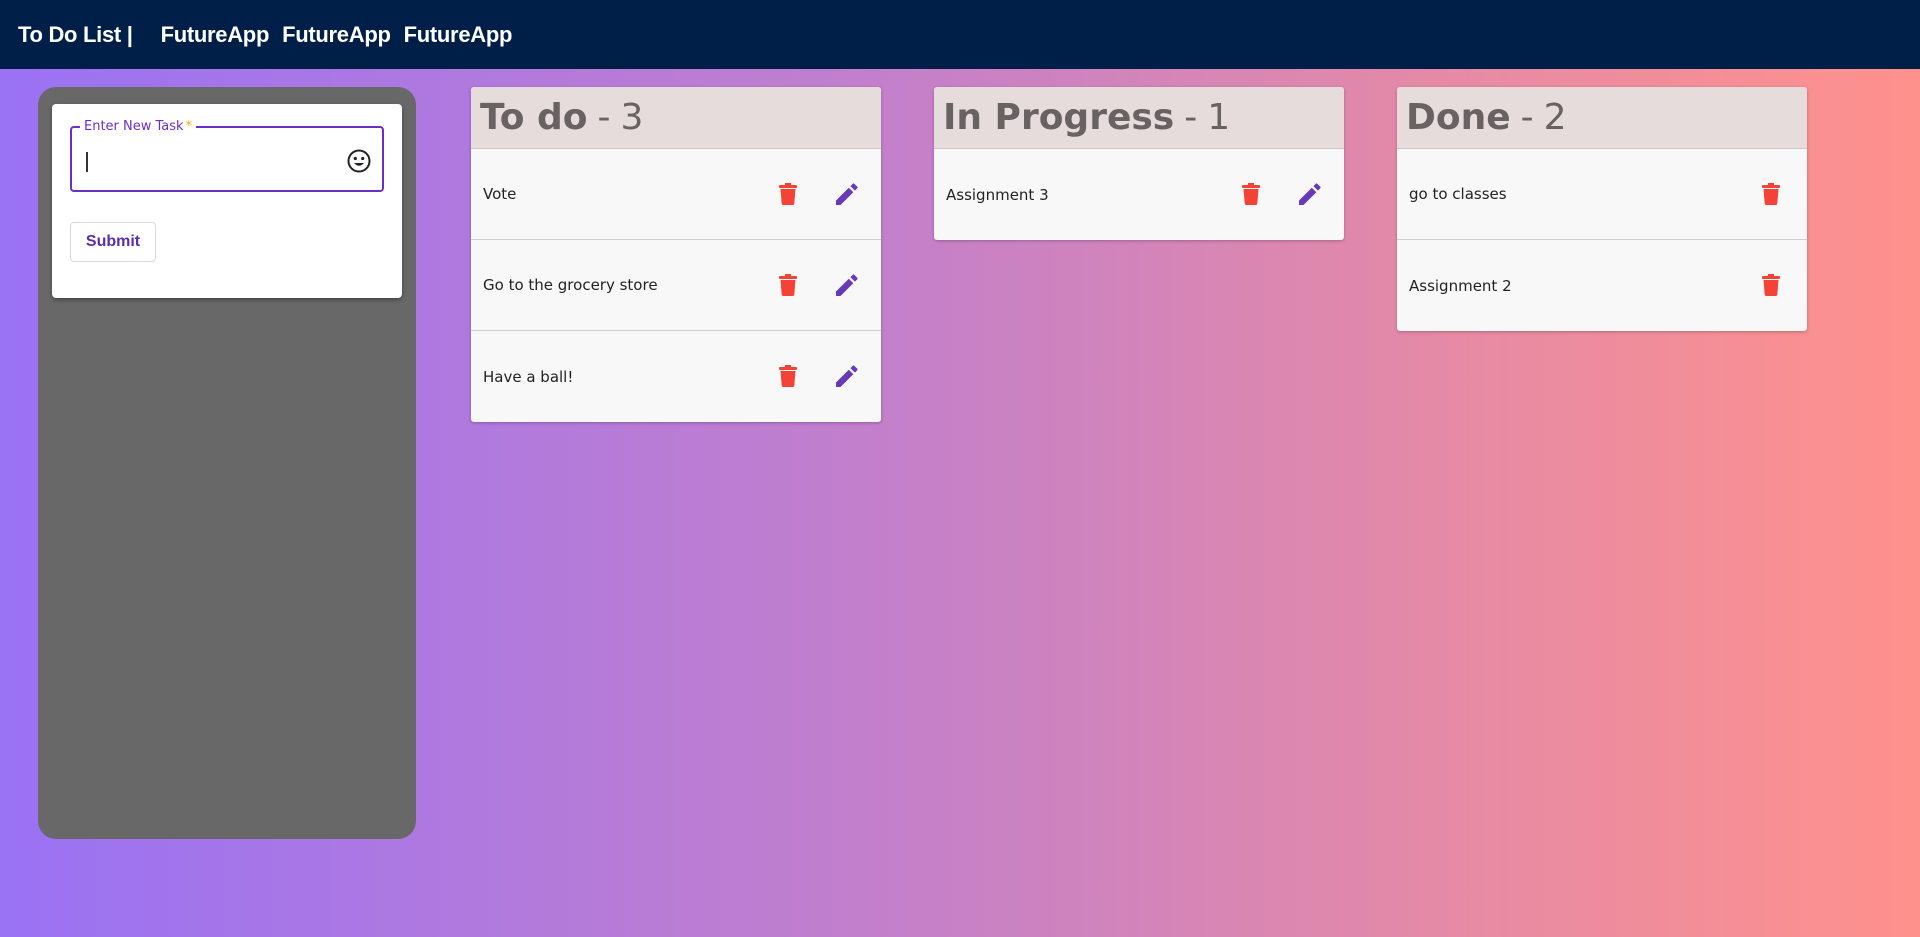  What do you see at coordinates (189, 126) in the screenshot?
I see `required-mark: *` at bounding box center [189, 126].